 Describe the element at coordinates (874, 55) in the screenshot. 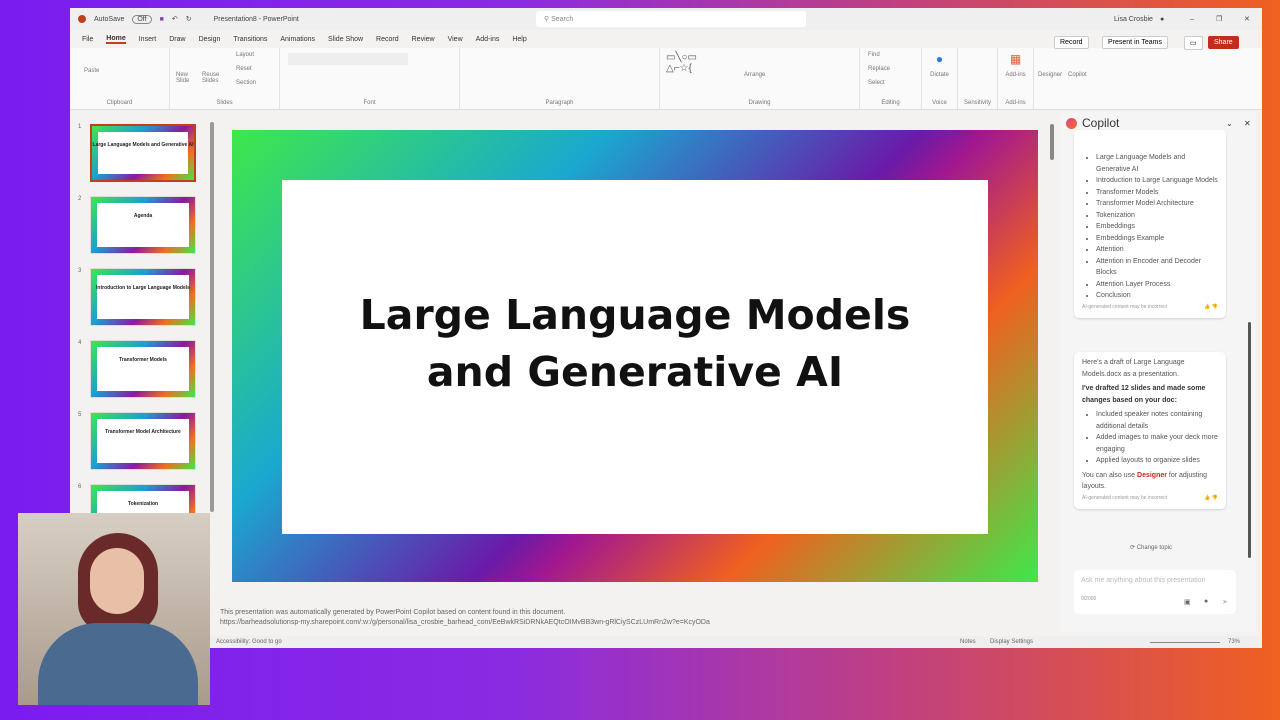

I see `find-button: Find` at that location.